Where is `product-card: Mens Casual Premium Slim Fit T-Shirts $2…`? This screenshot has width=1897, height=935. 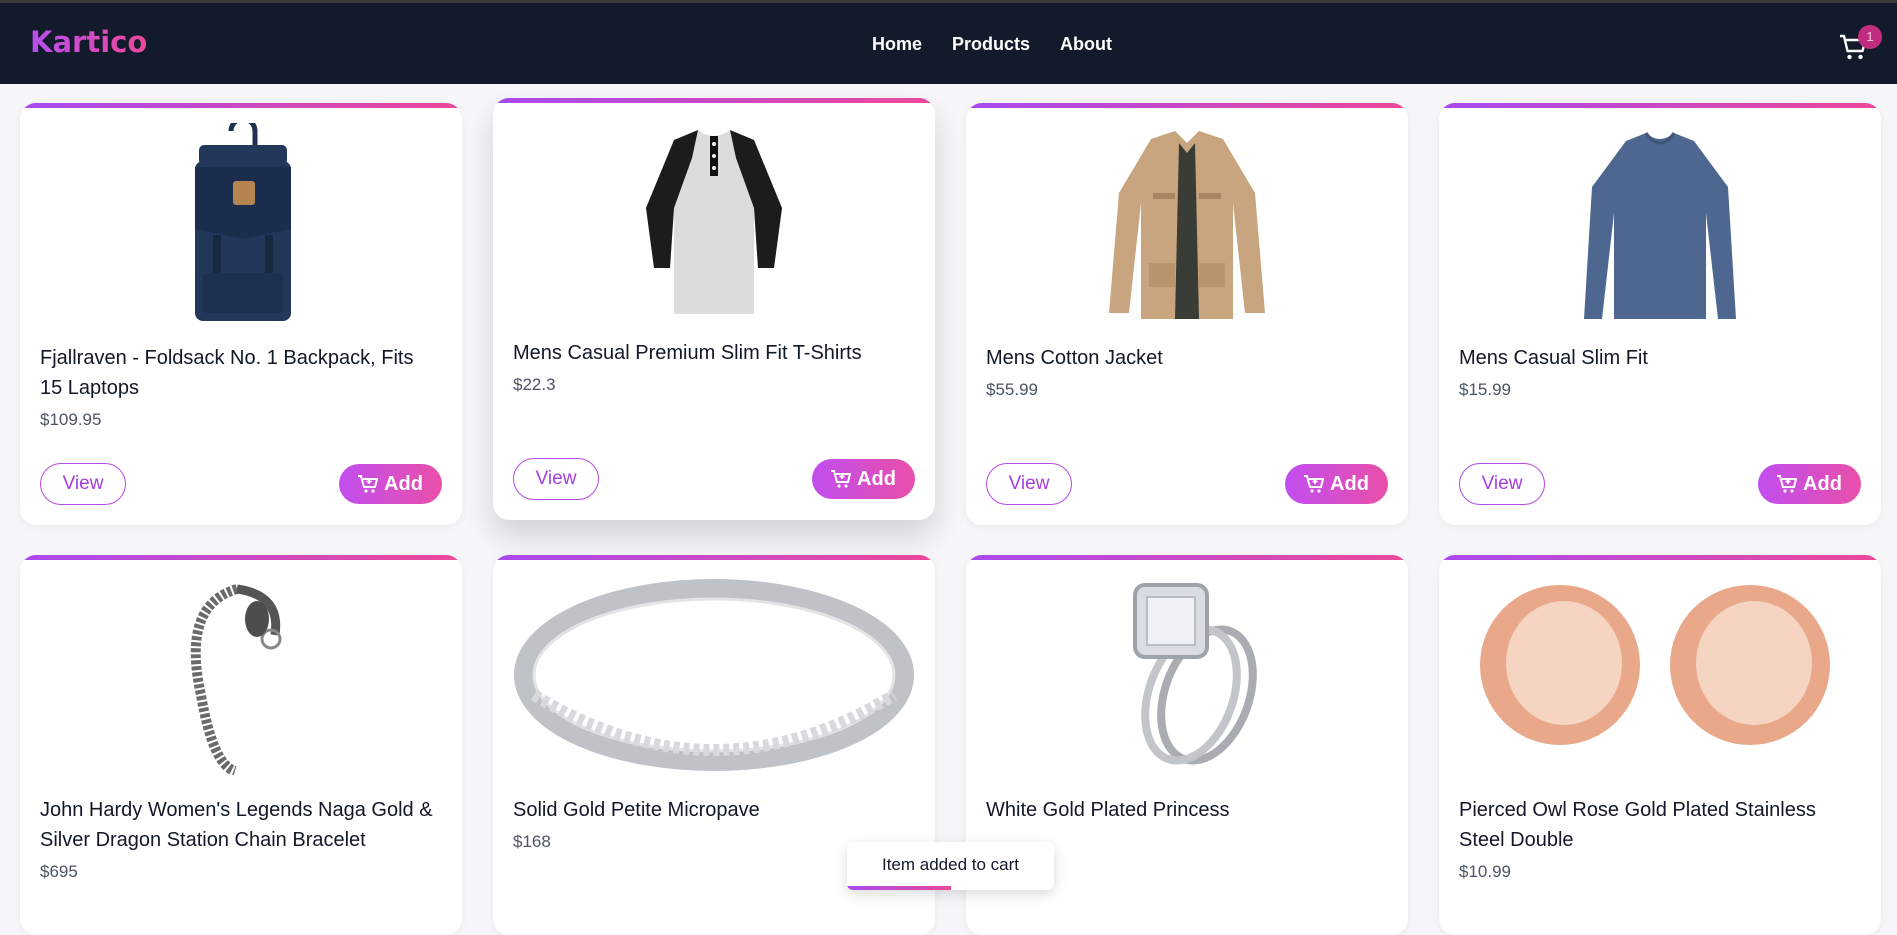
product-card: Mens Casual Premium Slim Fit T-Shirts $2… is located at coordinates (714, 309).